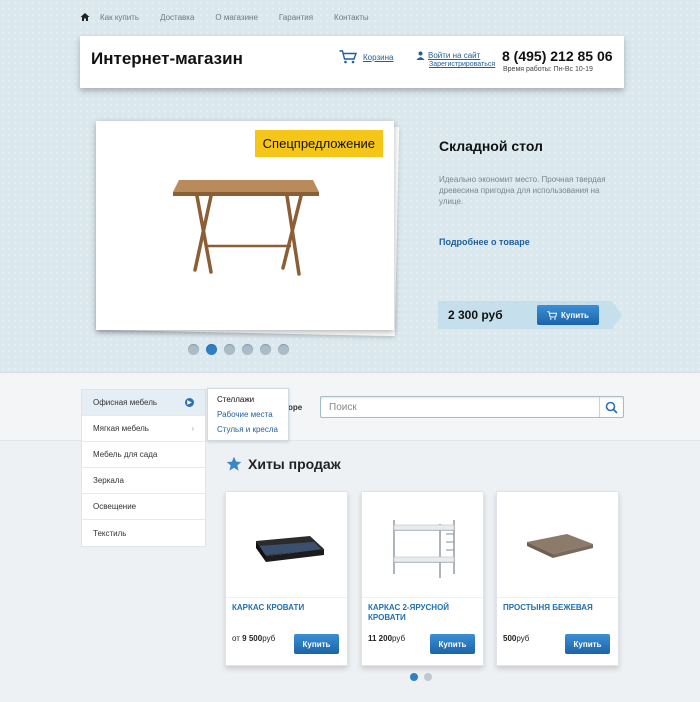  Describe the element at coordinates (351, 17) in the screenshot. I see `nav-contacts: Контакты` at that location.